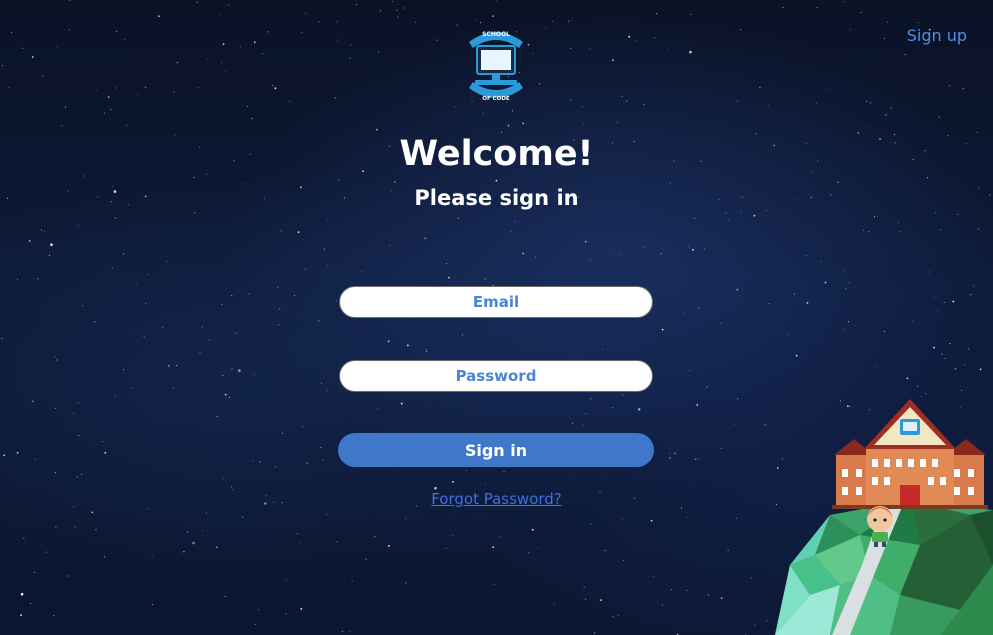  Describe the element at coordinates (496, 450) in the screenshot. I see `sign-in-button: Sign in` at that location.